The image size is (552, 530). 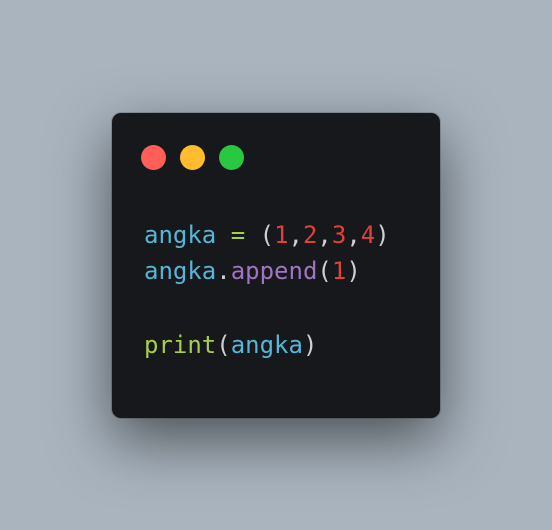 I want to click on code-line: angka.append(1), so click(x=267, y=271).